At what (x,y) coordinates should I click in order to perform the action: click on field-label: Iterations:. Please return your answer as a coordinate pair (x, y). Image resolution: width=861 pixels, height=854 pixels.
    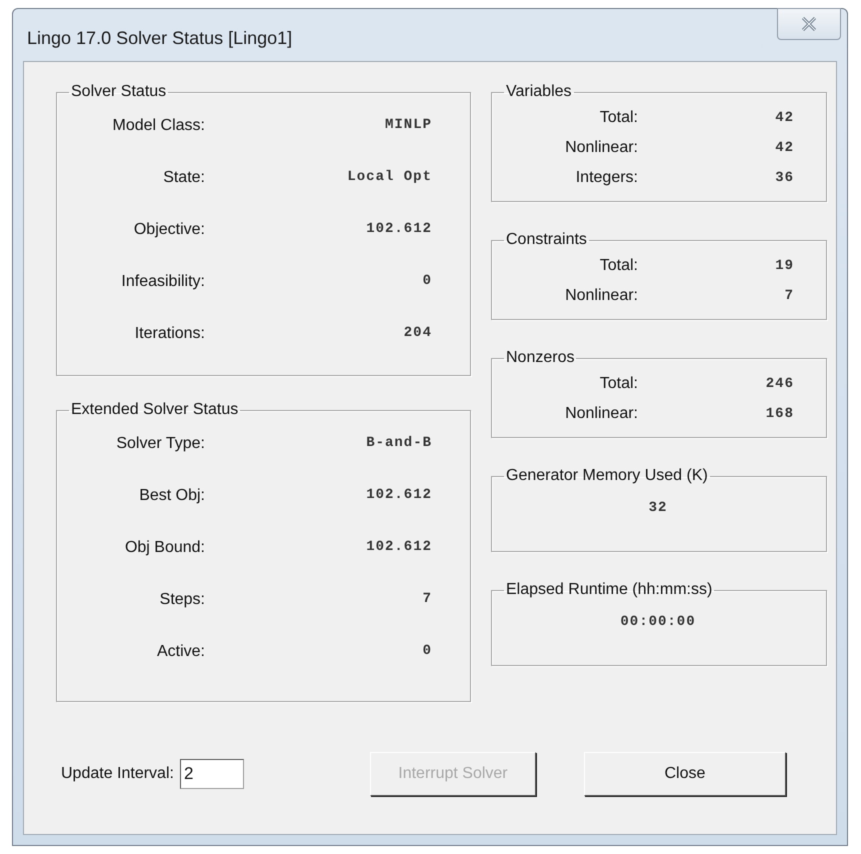
    Looking at the image, I should click on (169, 334).